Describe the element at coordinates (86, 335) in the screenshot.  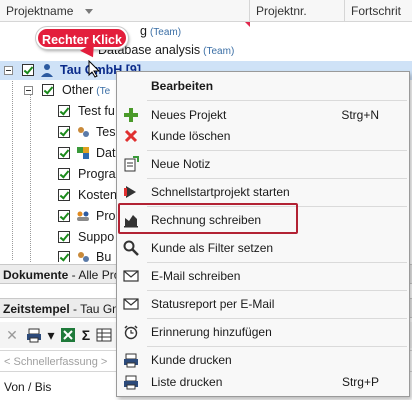
I see `sum-icon: Σ` at that location.